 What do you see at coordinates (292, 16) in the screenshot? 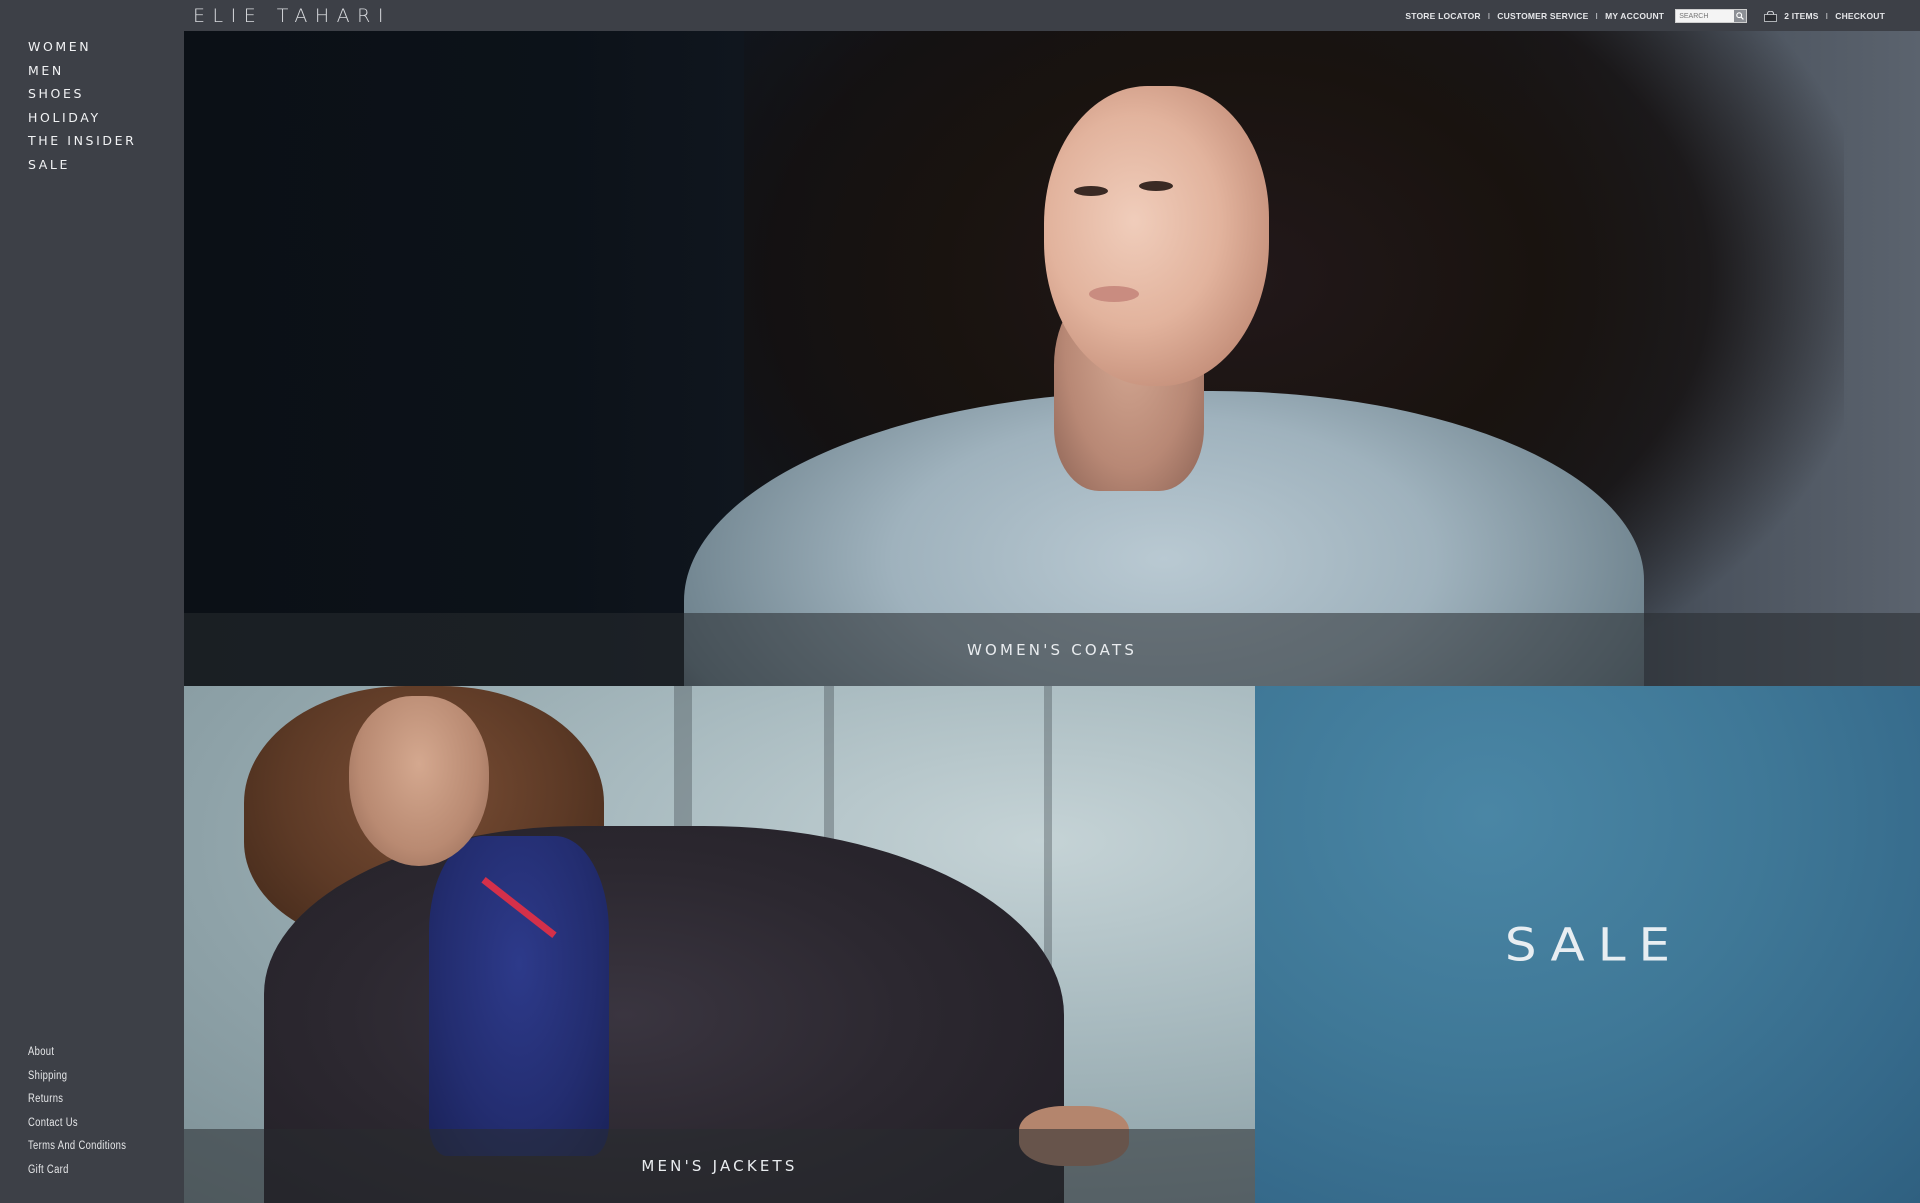
I see `brand-logo: ELIE TAHARI` at bounding box center [292, 16].